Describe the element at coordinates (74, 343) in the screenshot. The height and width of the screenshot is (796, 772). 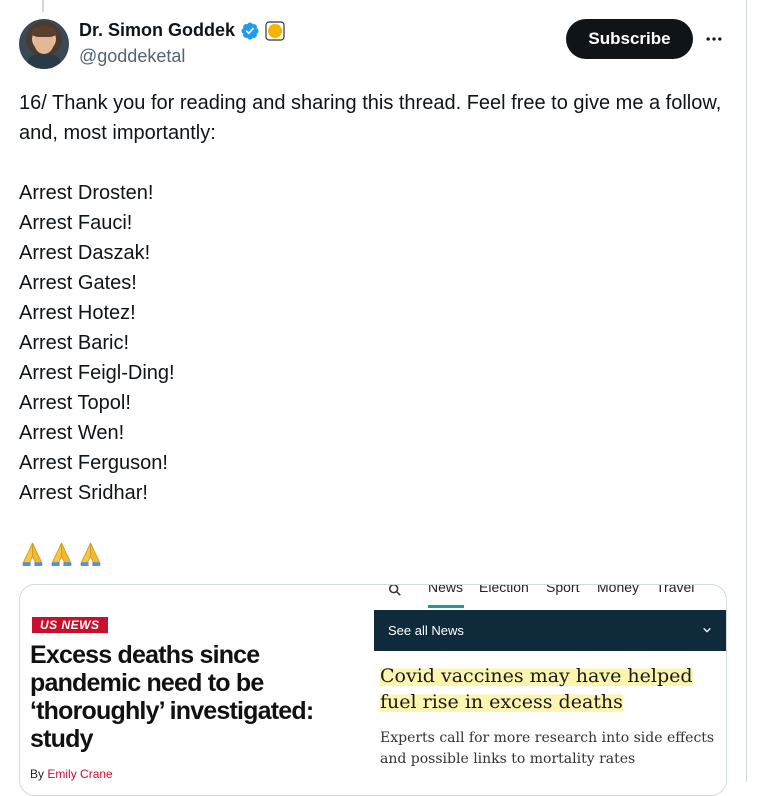
I see `list-item: Arrest Baric!` at that location.